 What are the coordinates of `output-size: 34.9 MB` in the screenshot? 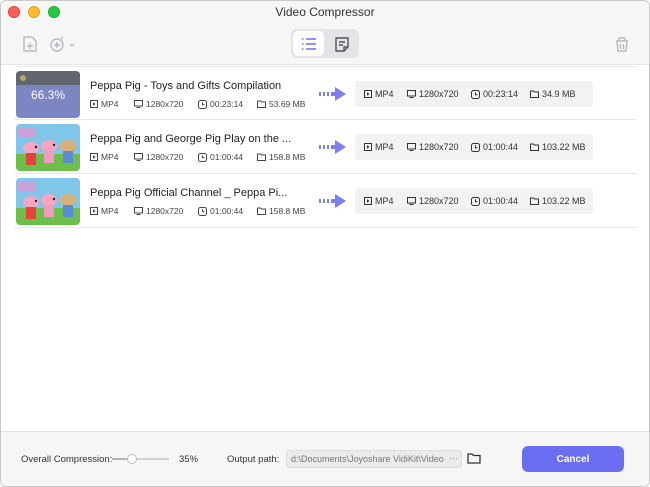 It's located at (553, 94).